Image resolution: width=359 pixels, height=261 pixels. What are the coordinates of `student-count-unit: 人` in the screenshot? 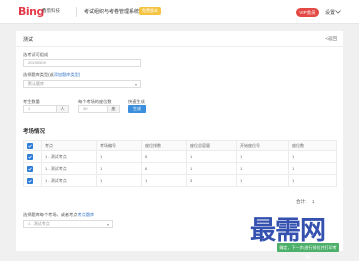 It's located at (63, 109).